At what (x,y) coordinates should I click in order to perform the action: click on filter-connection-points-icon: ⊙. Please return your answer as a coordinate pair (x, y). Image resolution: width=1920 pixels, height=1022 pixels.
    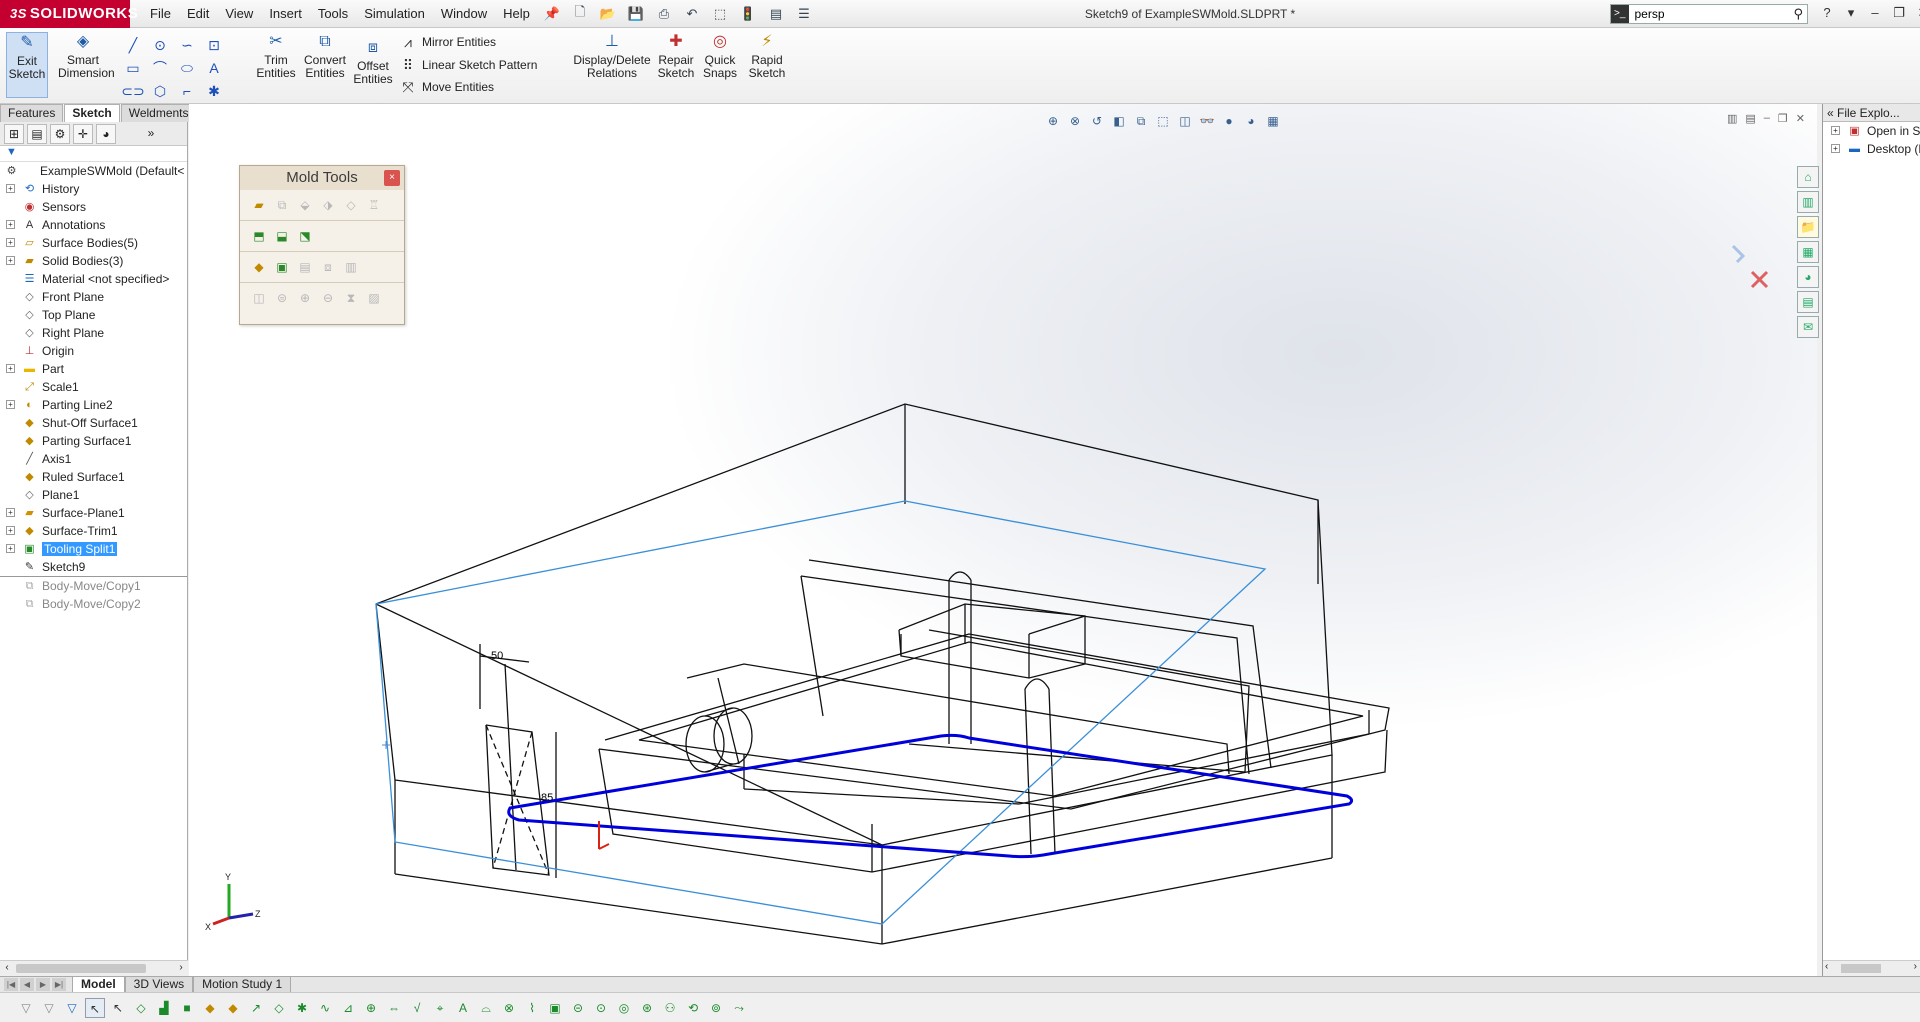
    Looking at the image, I should click on (601, 1008).